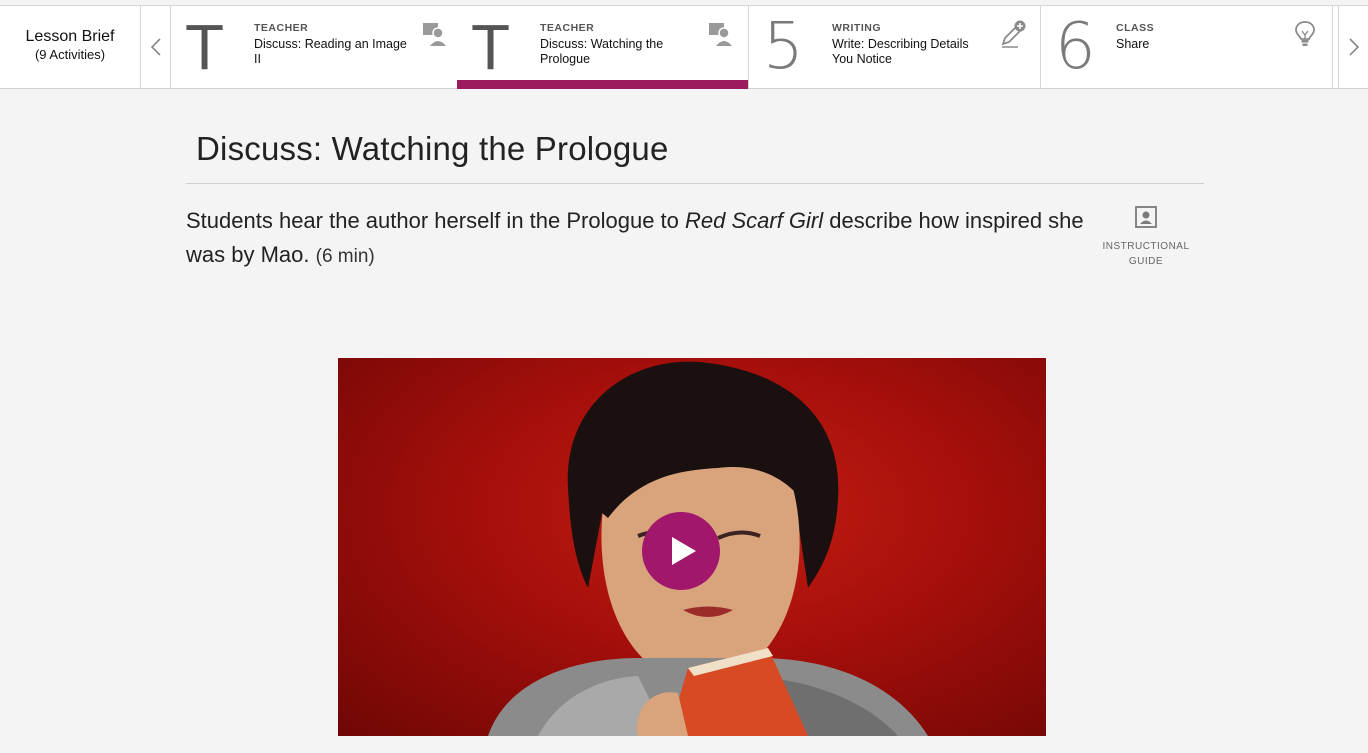  I want to click on activity-title: Write: Describing Details You Notice, so click(900, 51).